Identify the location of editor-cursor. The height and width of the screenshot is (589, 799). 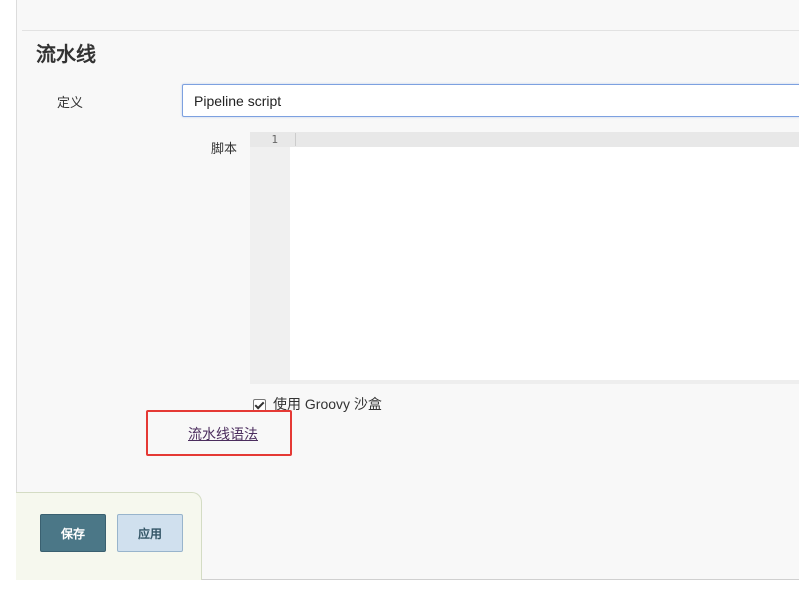
(295, 139).